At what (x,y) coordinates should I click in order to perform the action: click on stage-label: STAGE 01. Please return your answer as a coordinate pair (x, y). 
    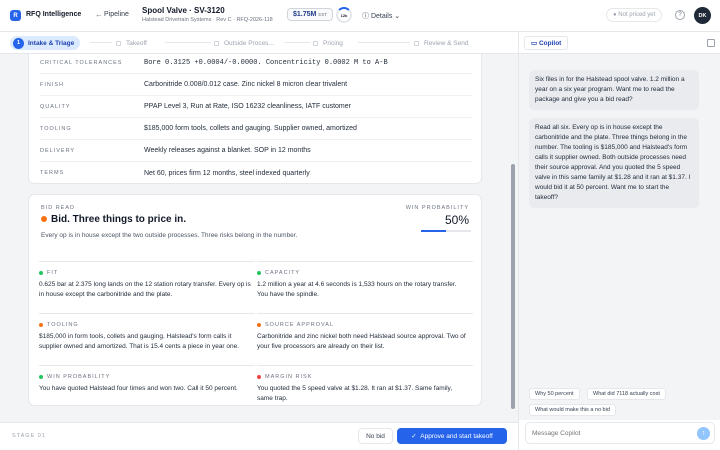
    Looking at the image, I should click on (29, 436).